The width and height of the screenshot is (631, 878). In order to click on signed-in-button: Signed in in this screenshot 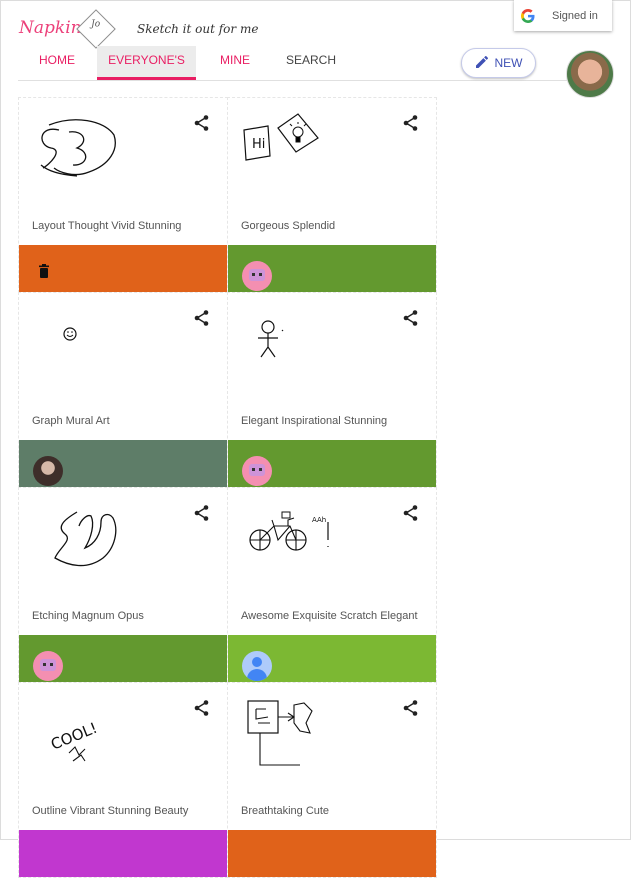, I will do `click(563, 15)`.